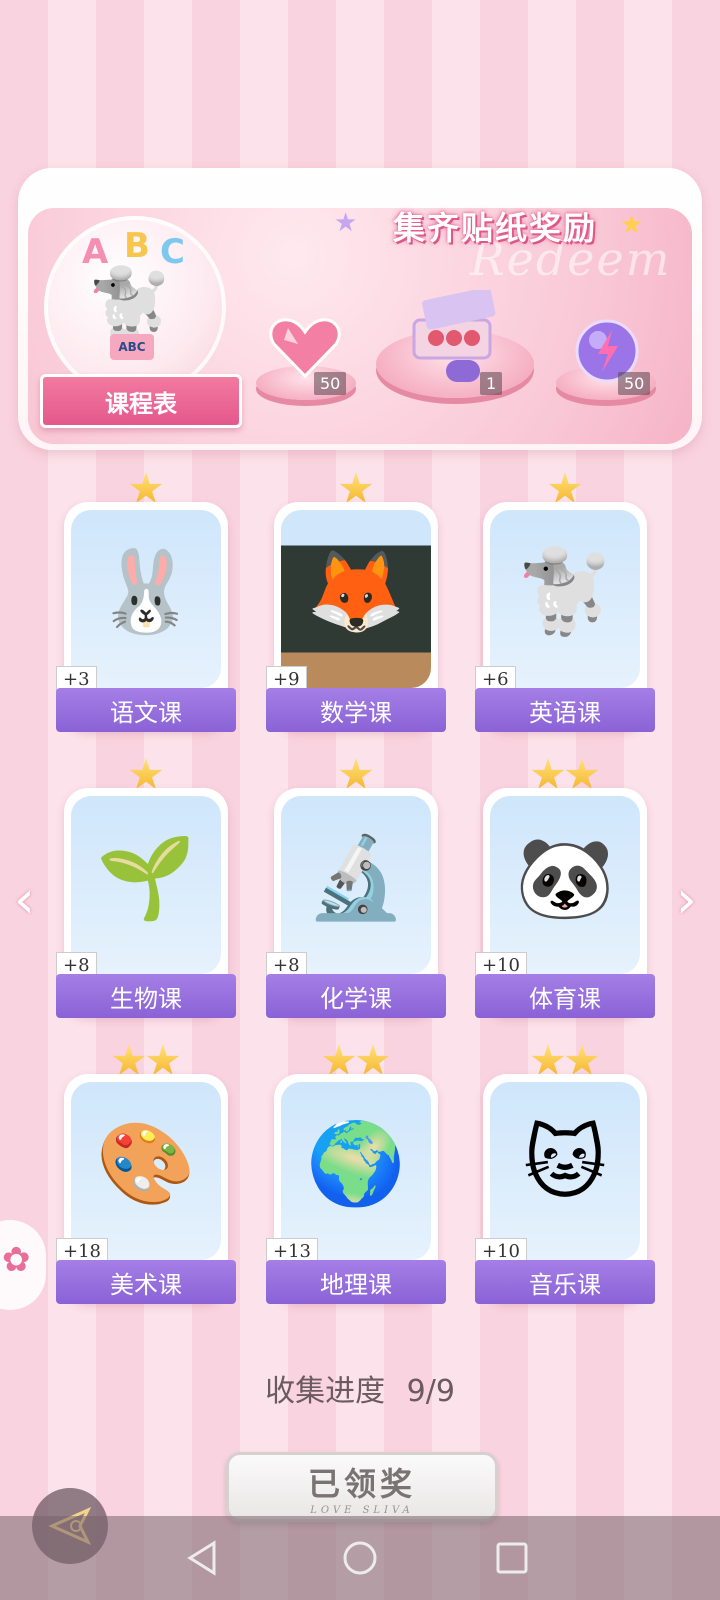  I want to click on card-artwork: 🌍, so click(356, 1171).